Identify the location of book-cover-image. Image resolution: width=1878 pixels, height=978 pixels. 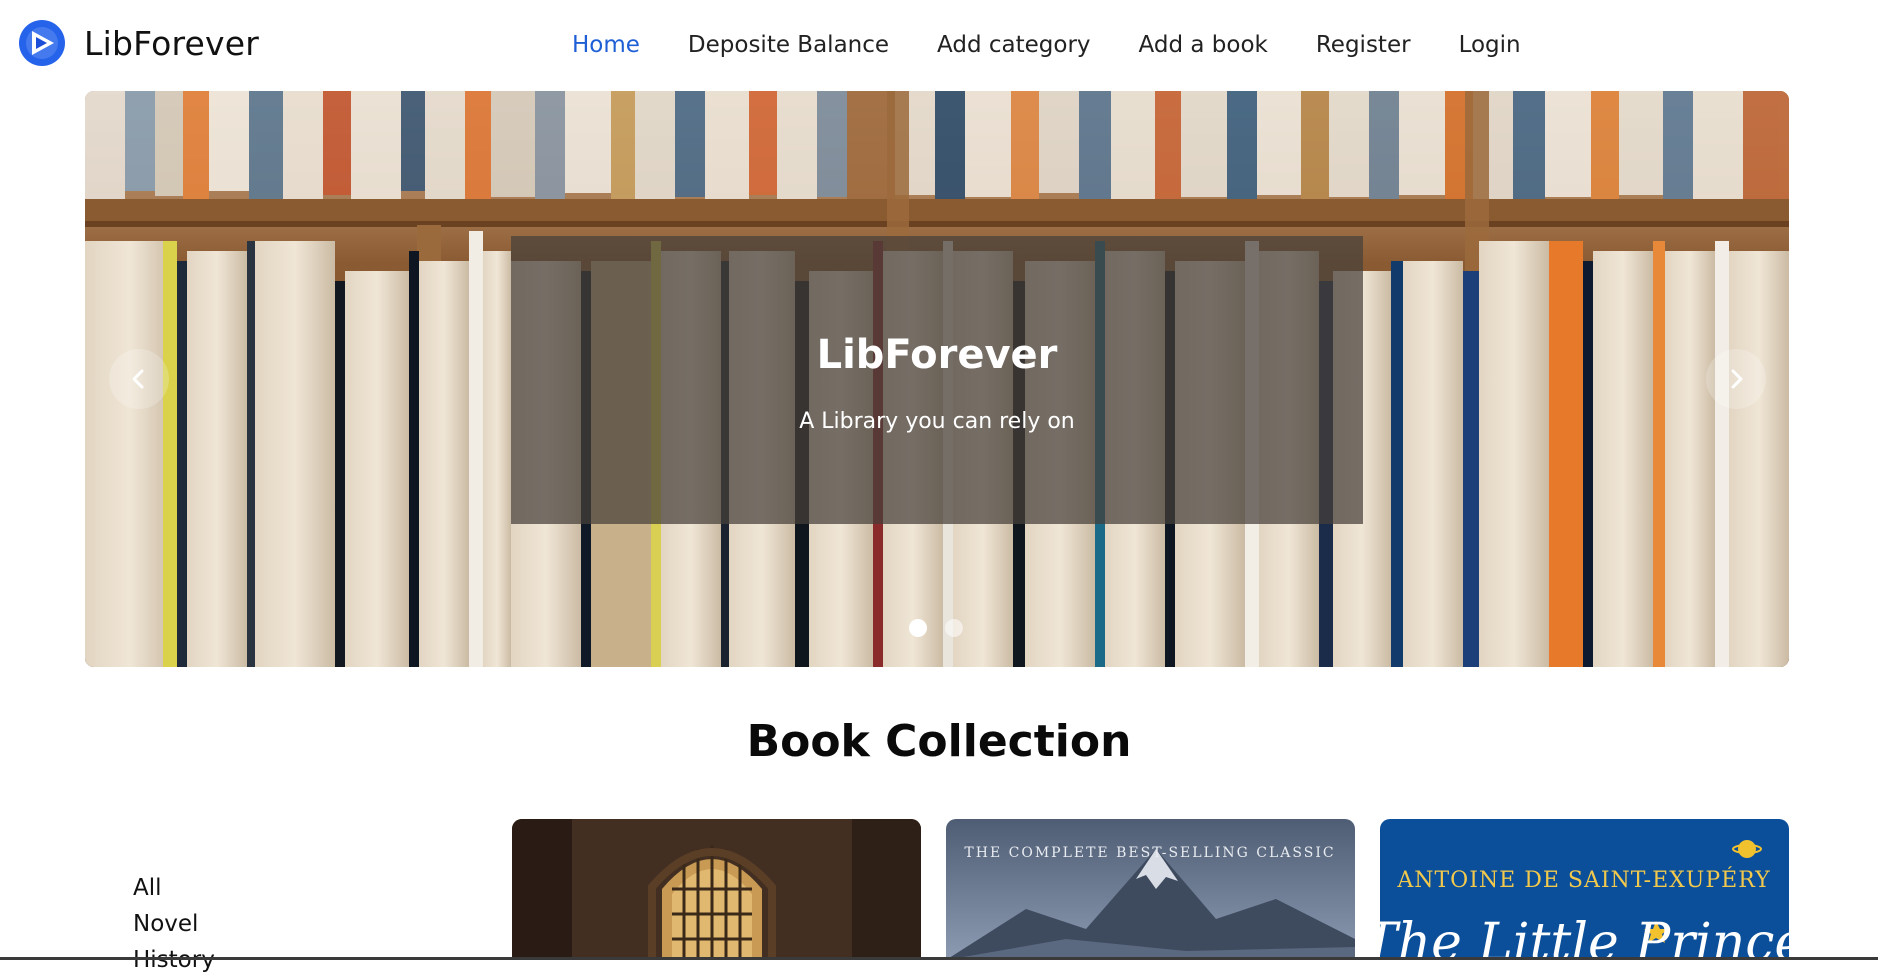
(716, 889).